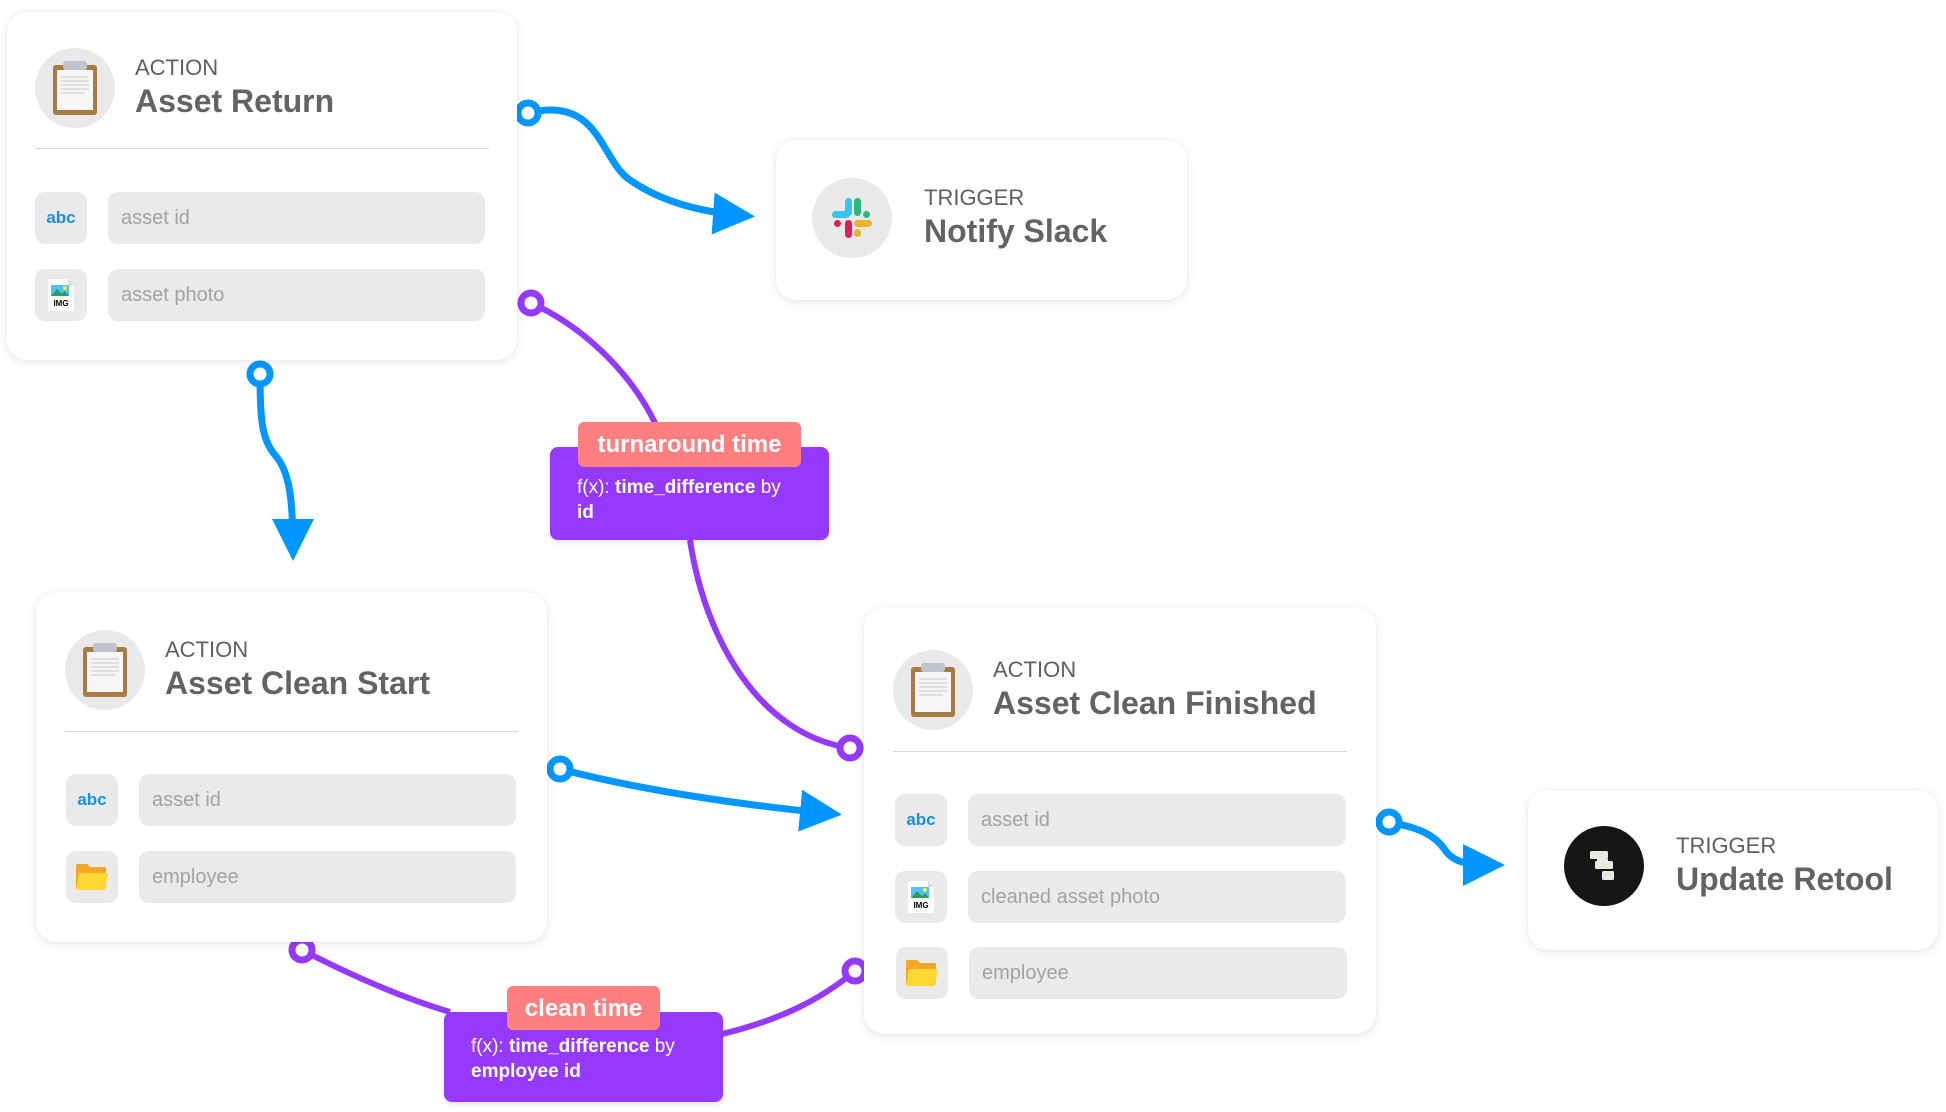  Describe the element at coordinates (852, 218) in the screenshot. I see `slack-icon` at that location.